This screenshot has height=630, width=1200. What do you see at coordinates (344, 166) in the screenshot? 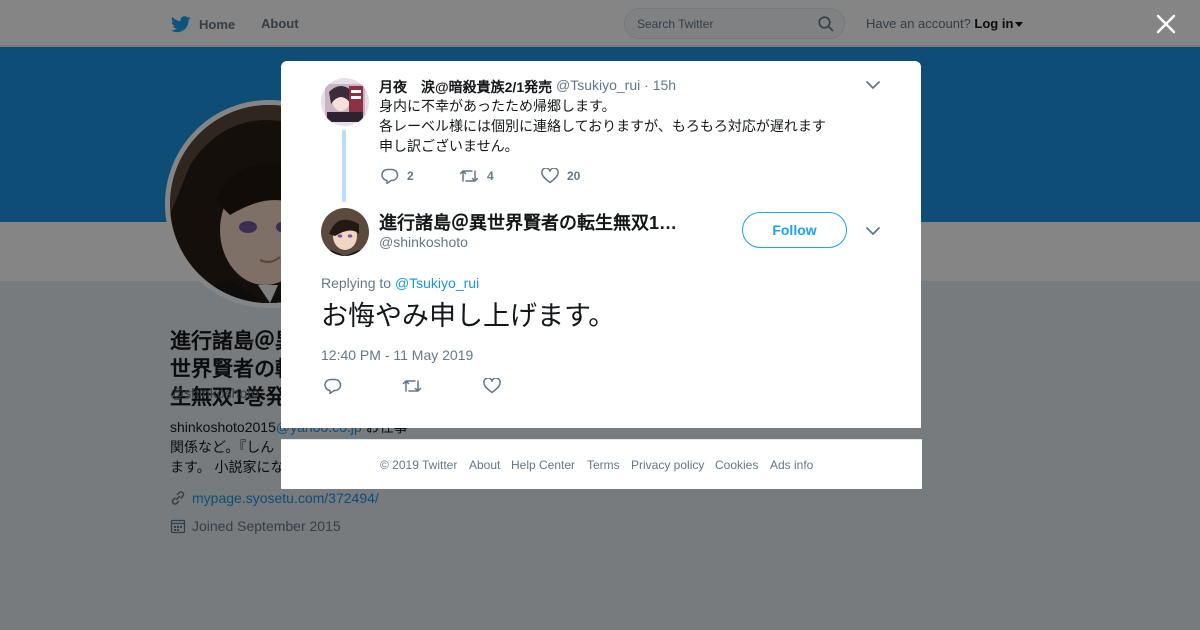
I see `thread-connector` at bounding box center [344, 166].